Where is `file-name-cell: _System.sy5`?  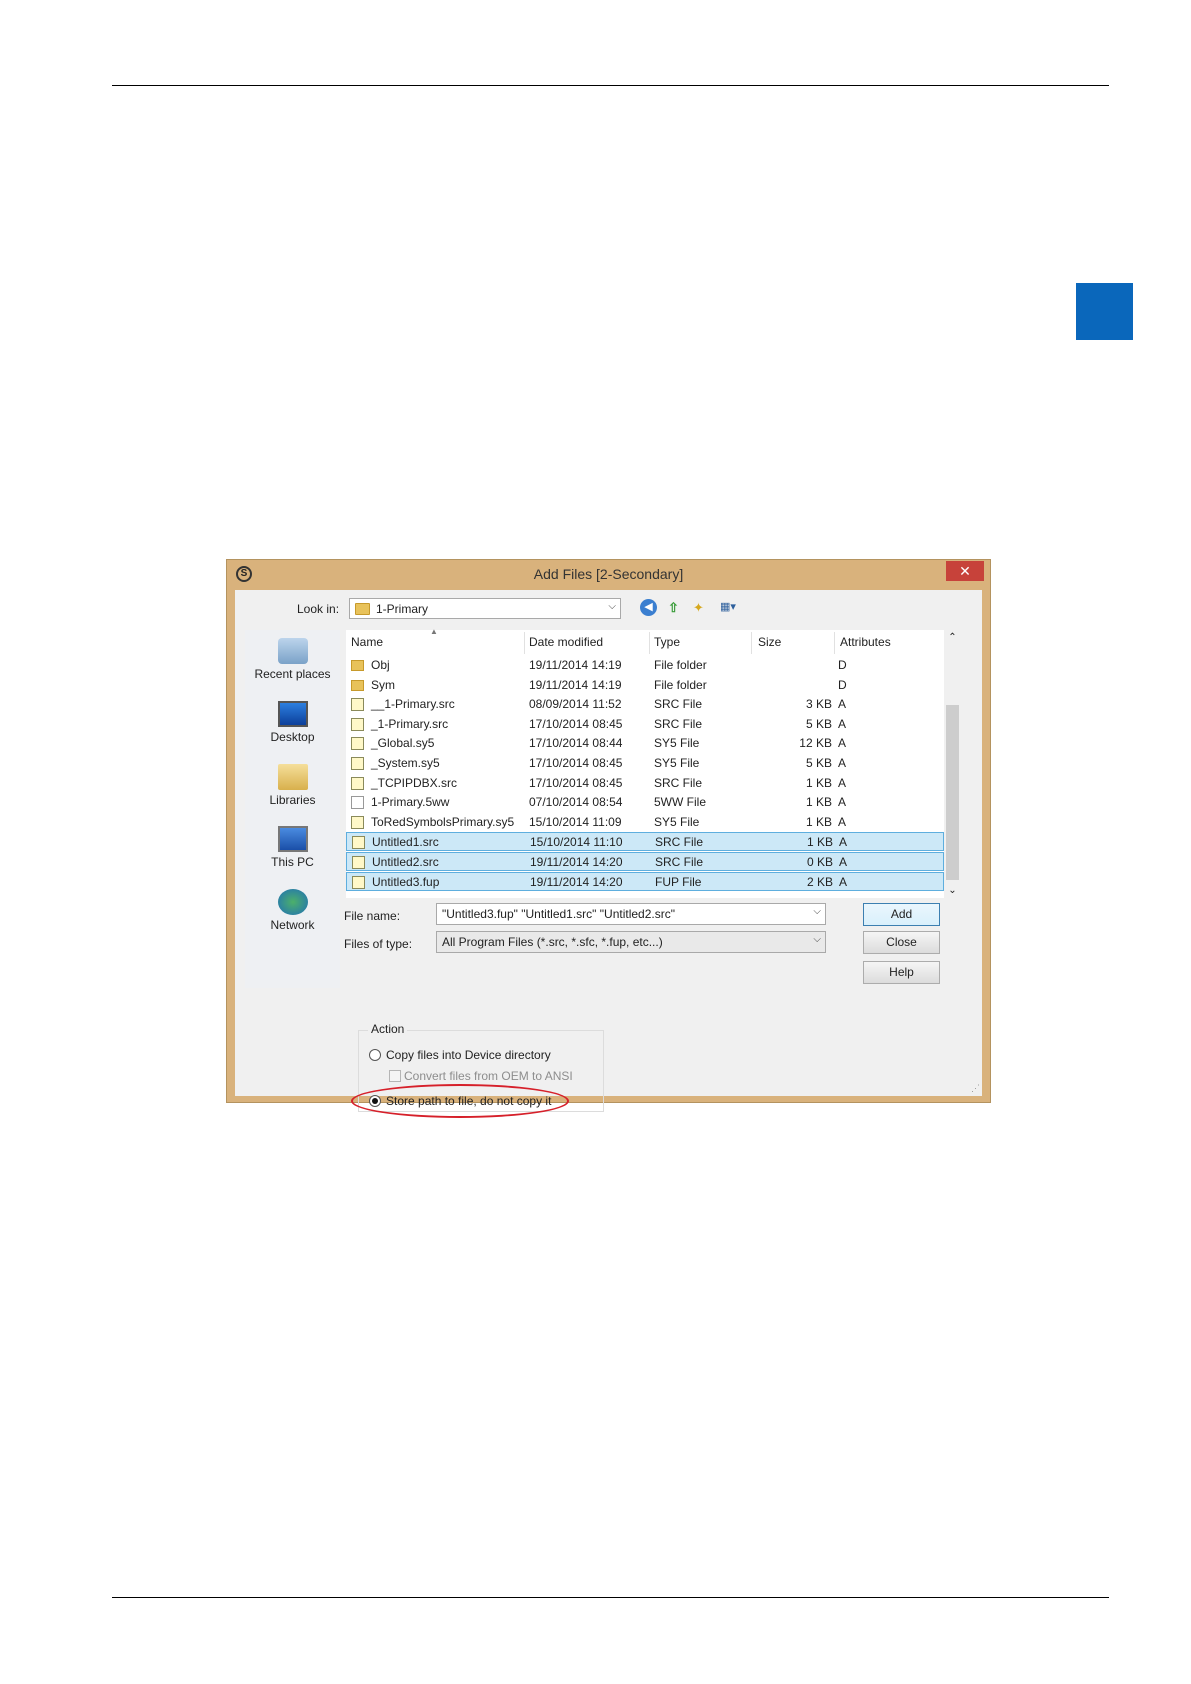
file-name-cell: _System.sy5 is located at coordinates (405, 763).